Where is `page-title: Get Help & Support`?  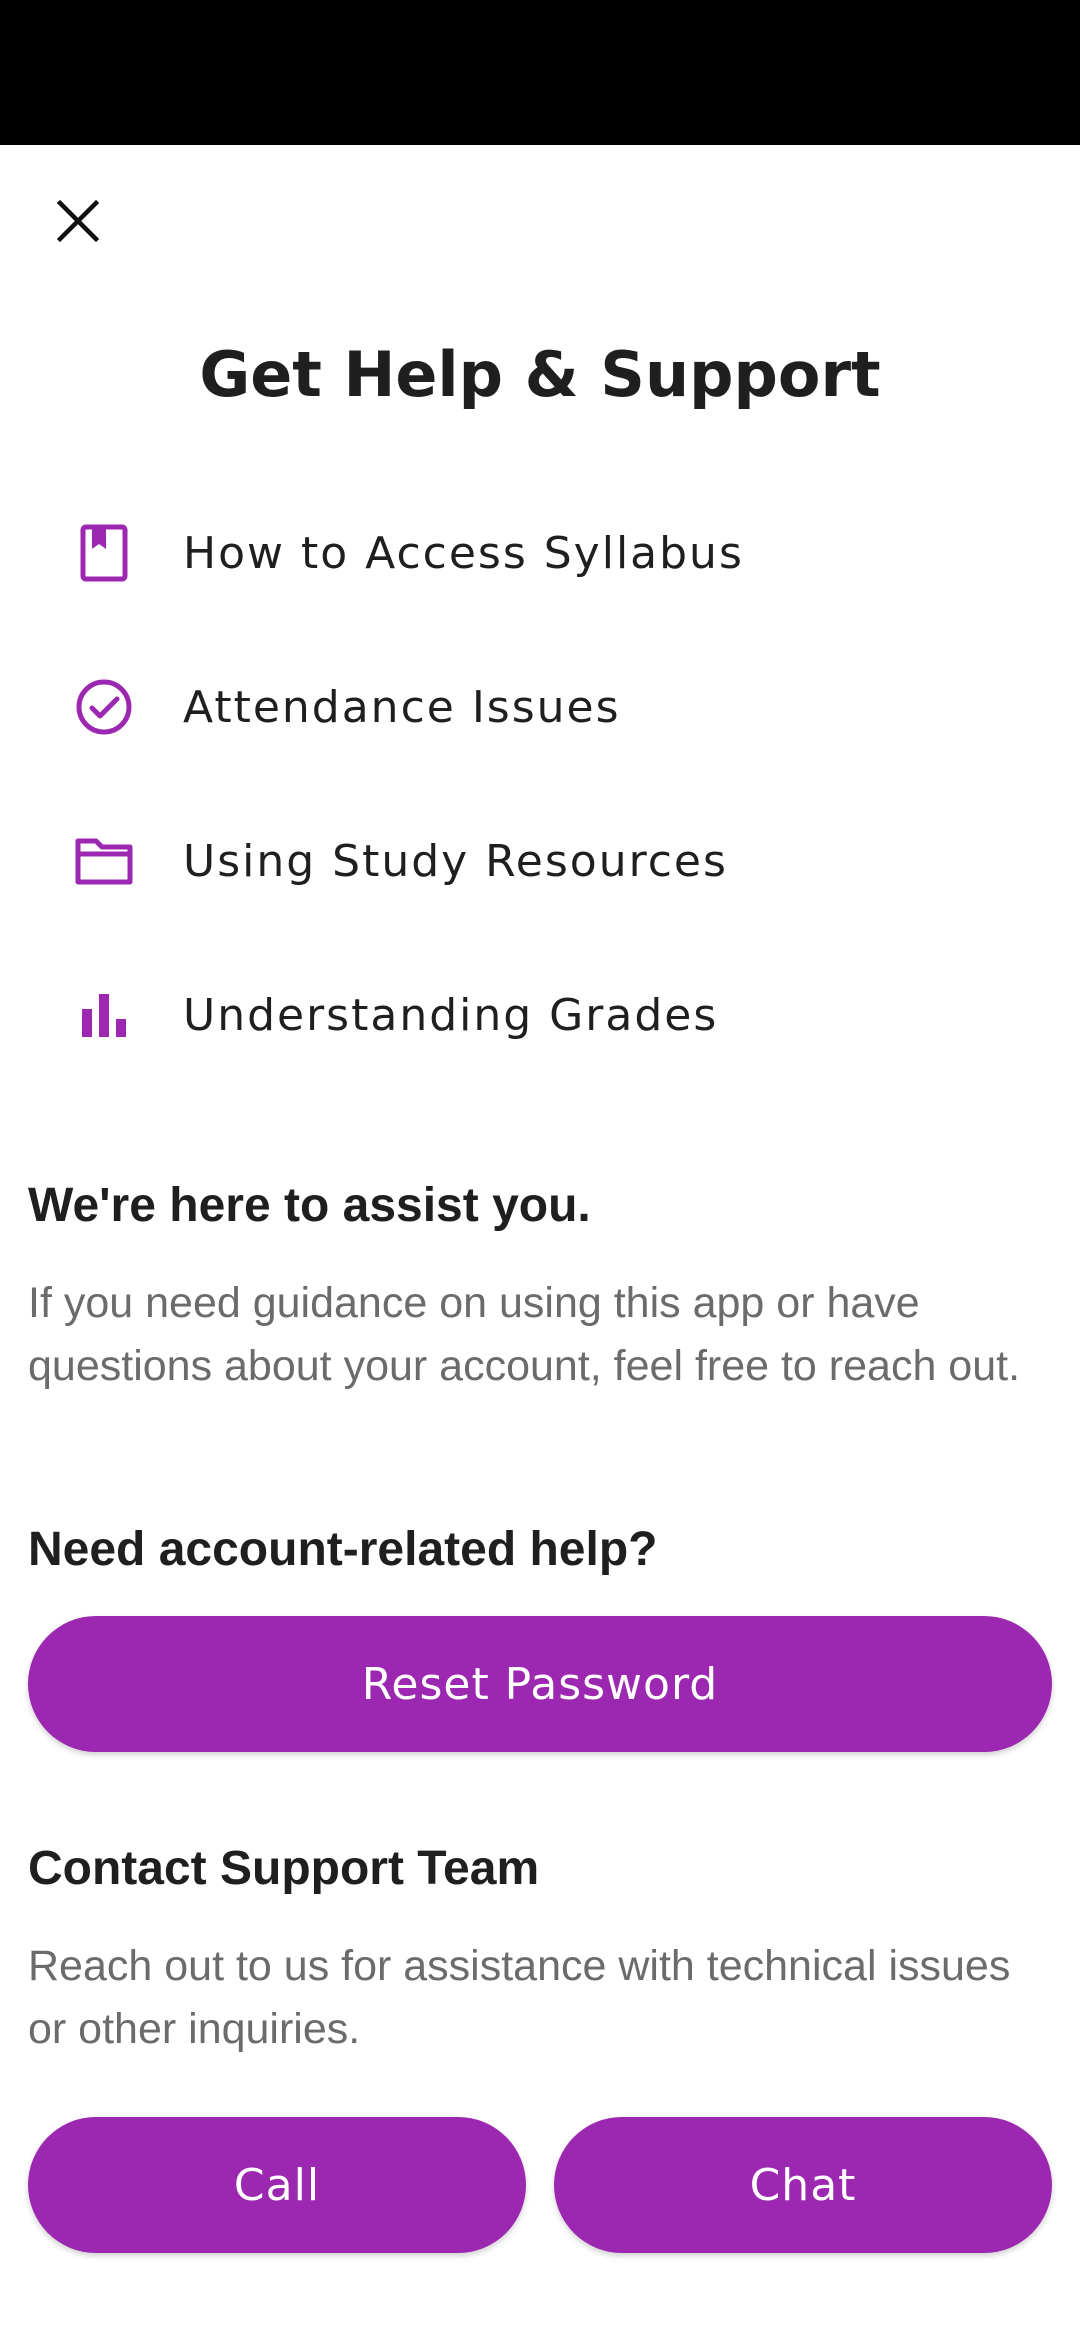
page-title: Get Help & Support is located at coordinates (540, 374).